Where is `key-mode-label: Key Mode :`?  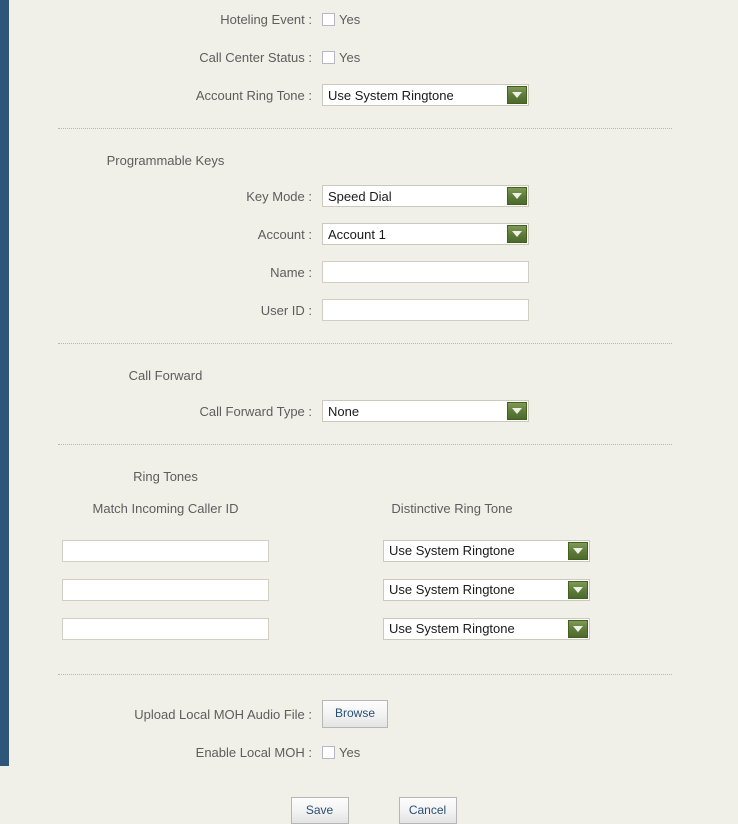 key-mode-label: Key Mode : is located at coordinates (279, 196).